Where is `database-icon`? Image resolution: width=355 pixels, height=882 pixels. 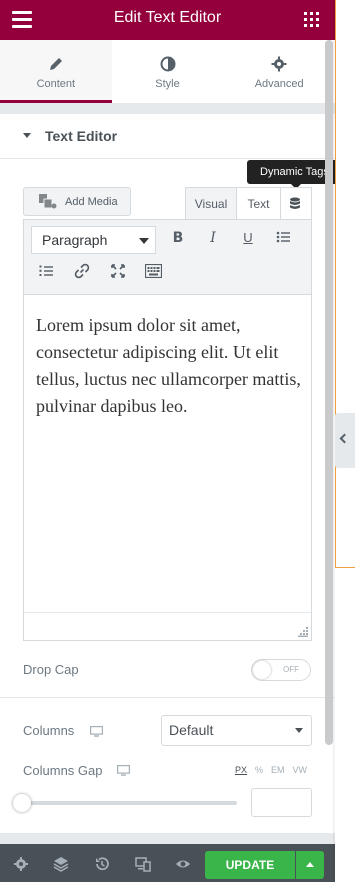 database-icon is located at coordinates (295, 203).